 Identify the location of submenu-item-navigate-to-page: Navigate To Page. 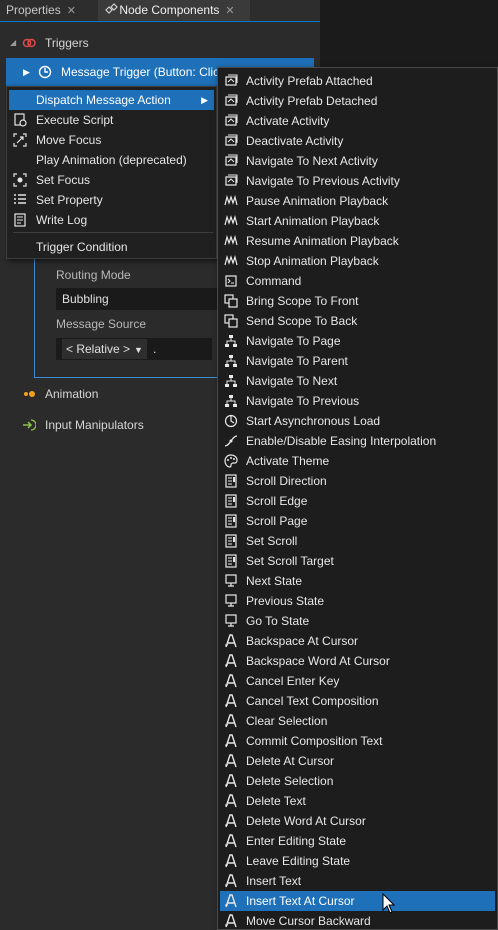
(357, 341).